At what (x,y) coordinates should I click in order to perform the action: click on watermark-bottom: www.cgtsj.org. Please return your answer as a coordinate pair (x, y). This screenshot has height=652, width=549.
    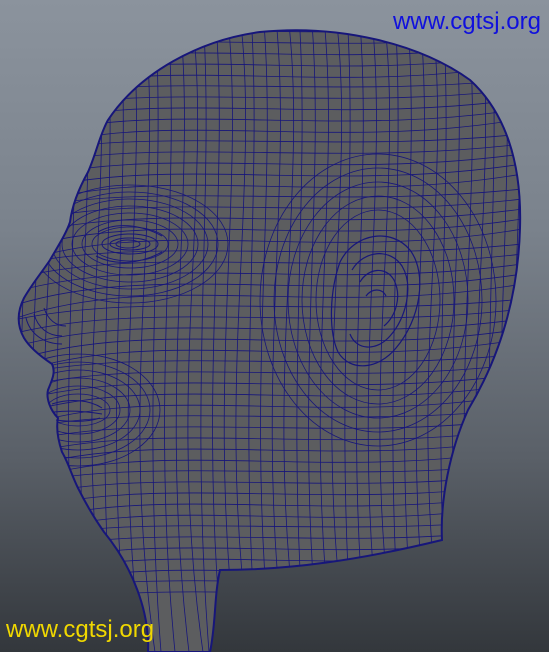
    Looking at the image, I should click on (80, 629).